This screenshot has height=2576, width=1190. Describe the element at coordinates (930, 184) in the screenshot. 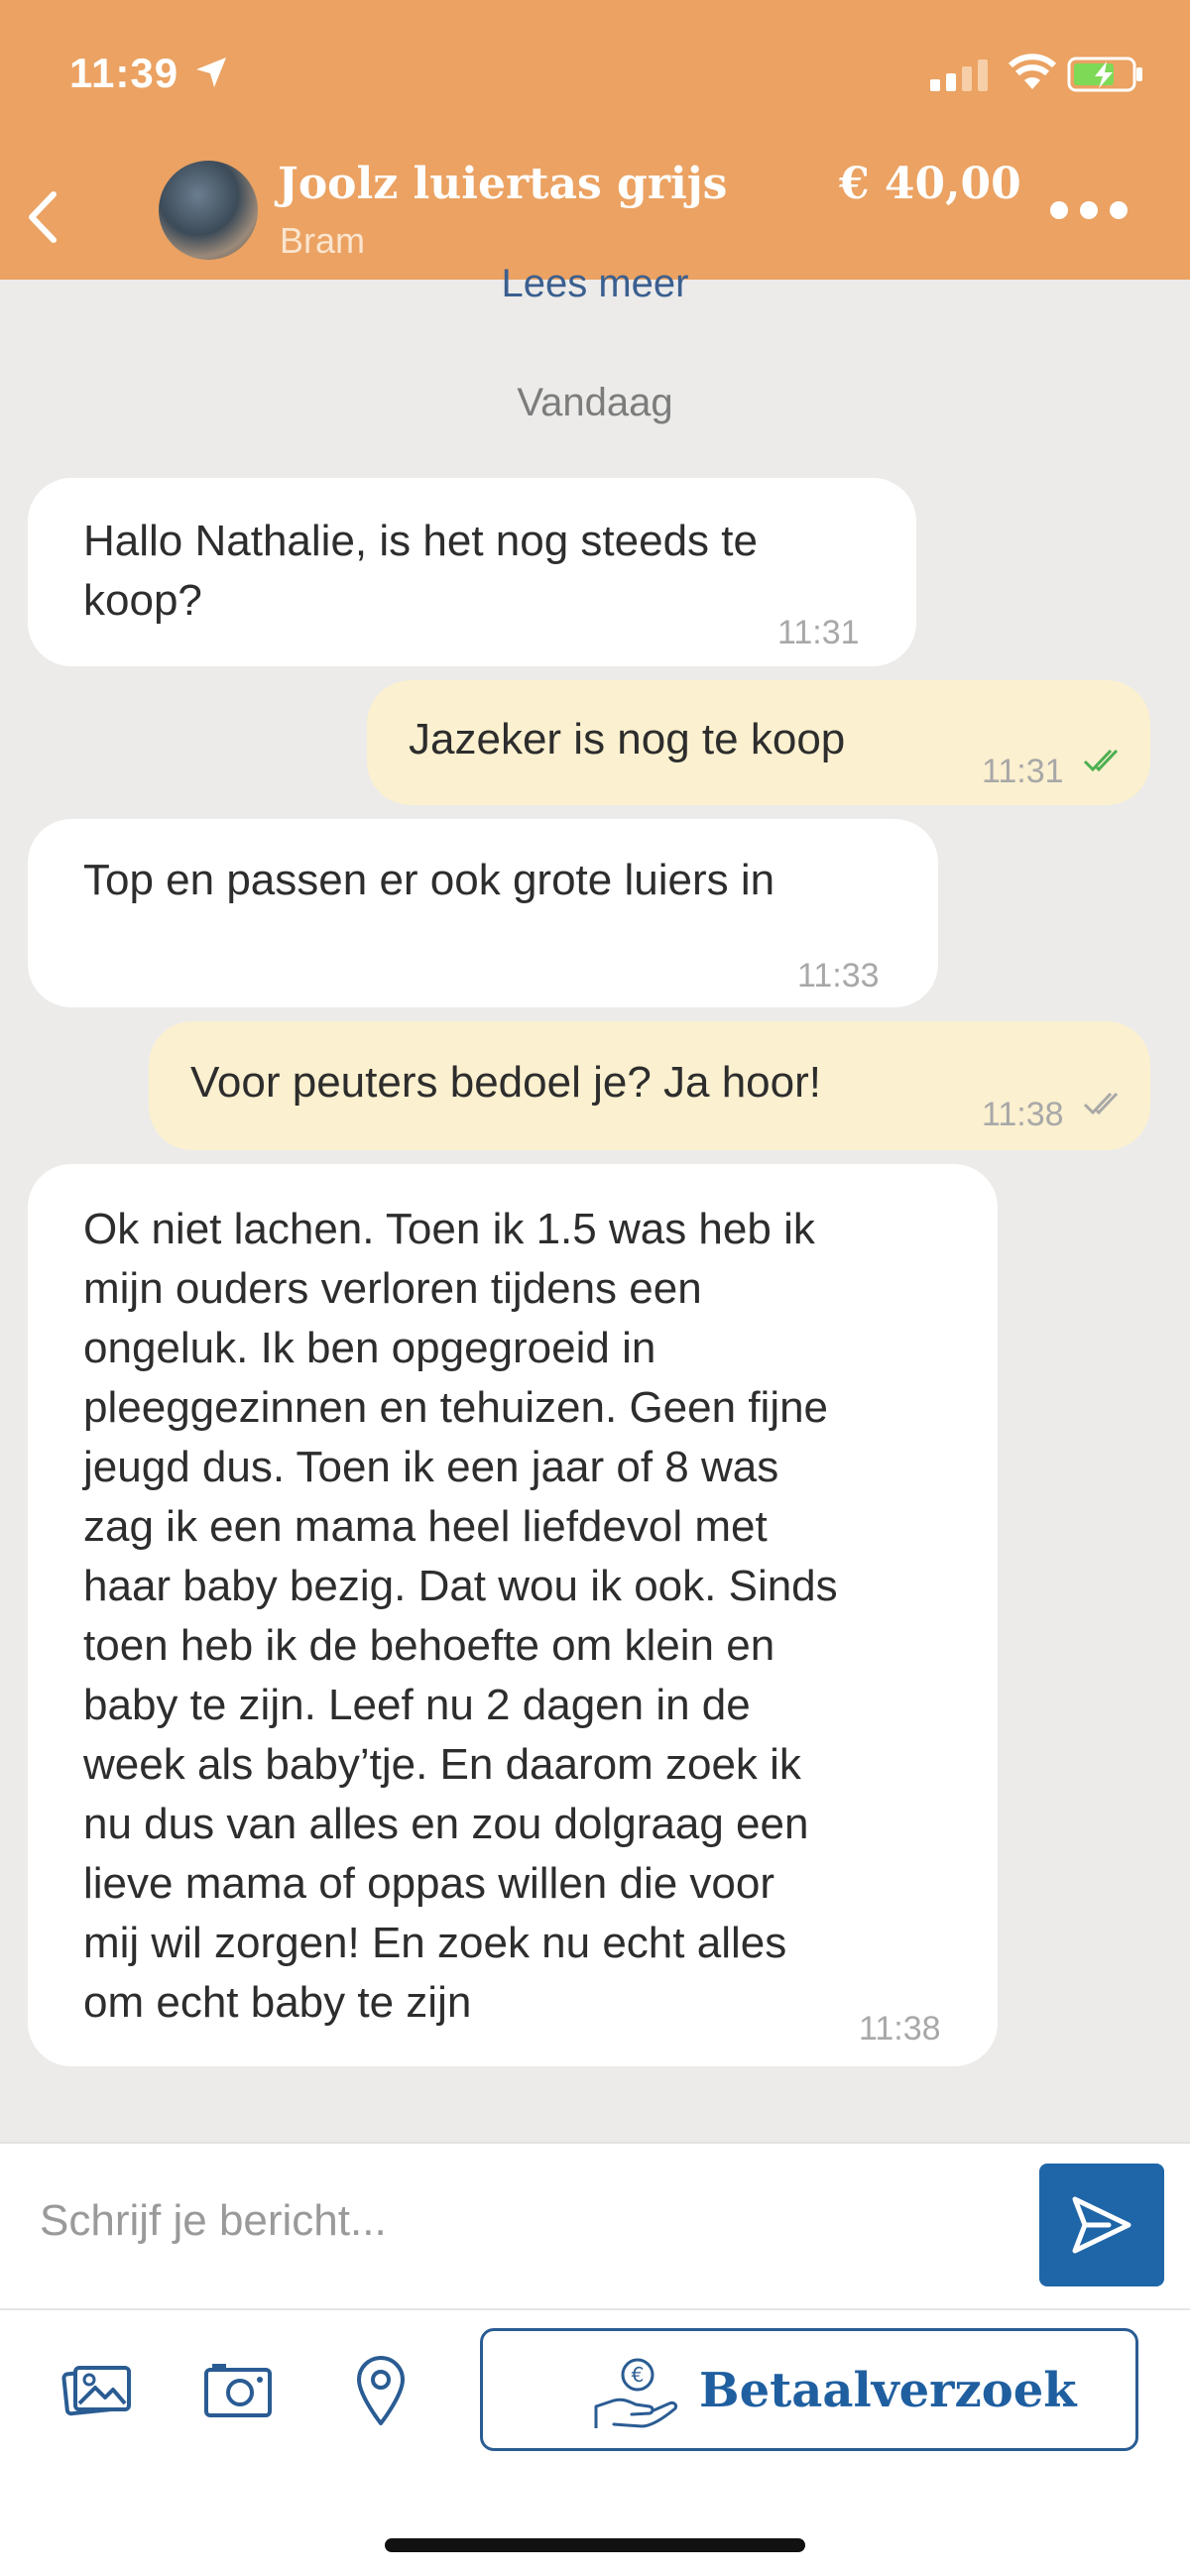

I see `item-price: € 40,00` at that location.